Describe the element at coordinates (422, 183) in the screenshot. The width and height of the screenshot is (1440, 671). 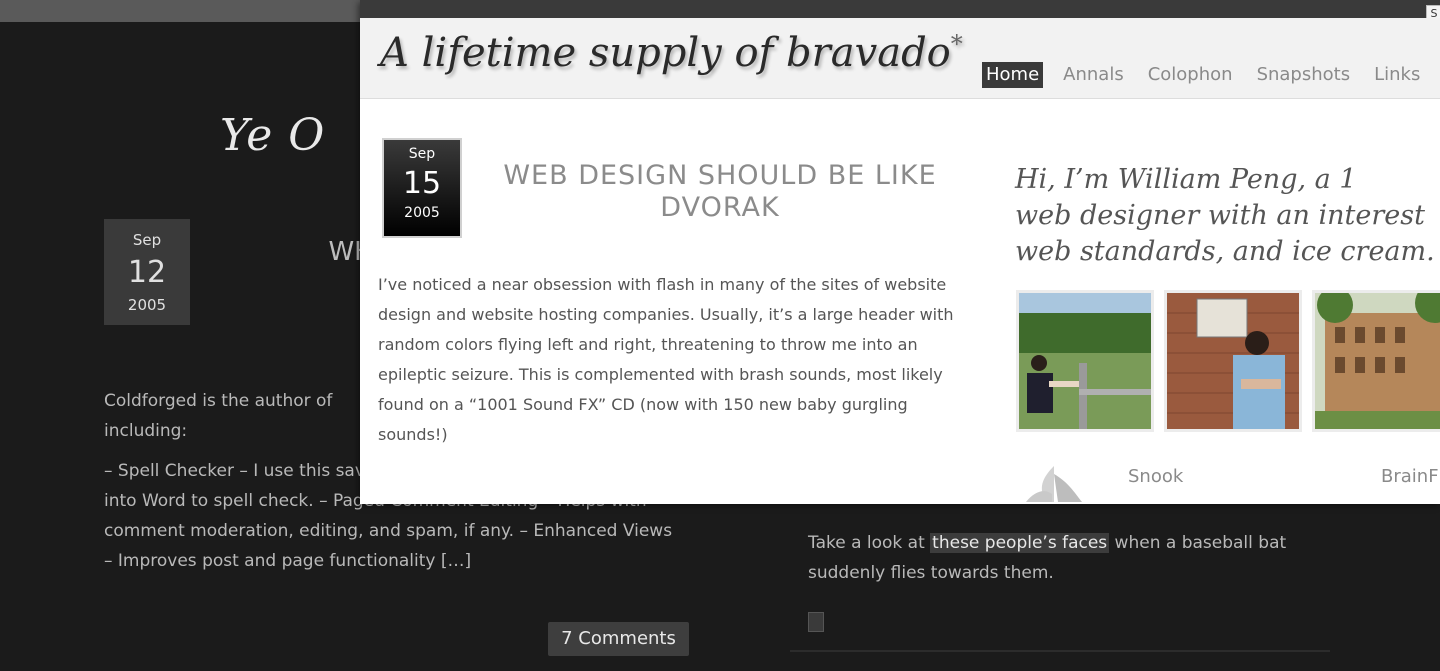
I see `date-day: 15` at that location.